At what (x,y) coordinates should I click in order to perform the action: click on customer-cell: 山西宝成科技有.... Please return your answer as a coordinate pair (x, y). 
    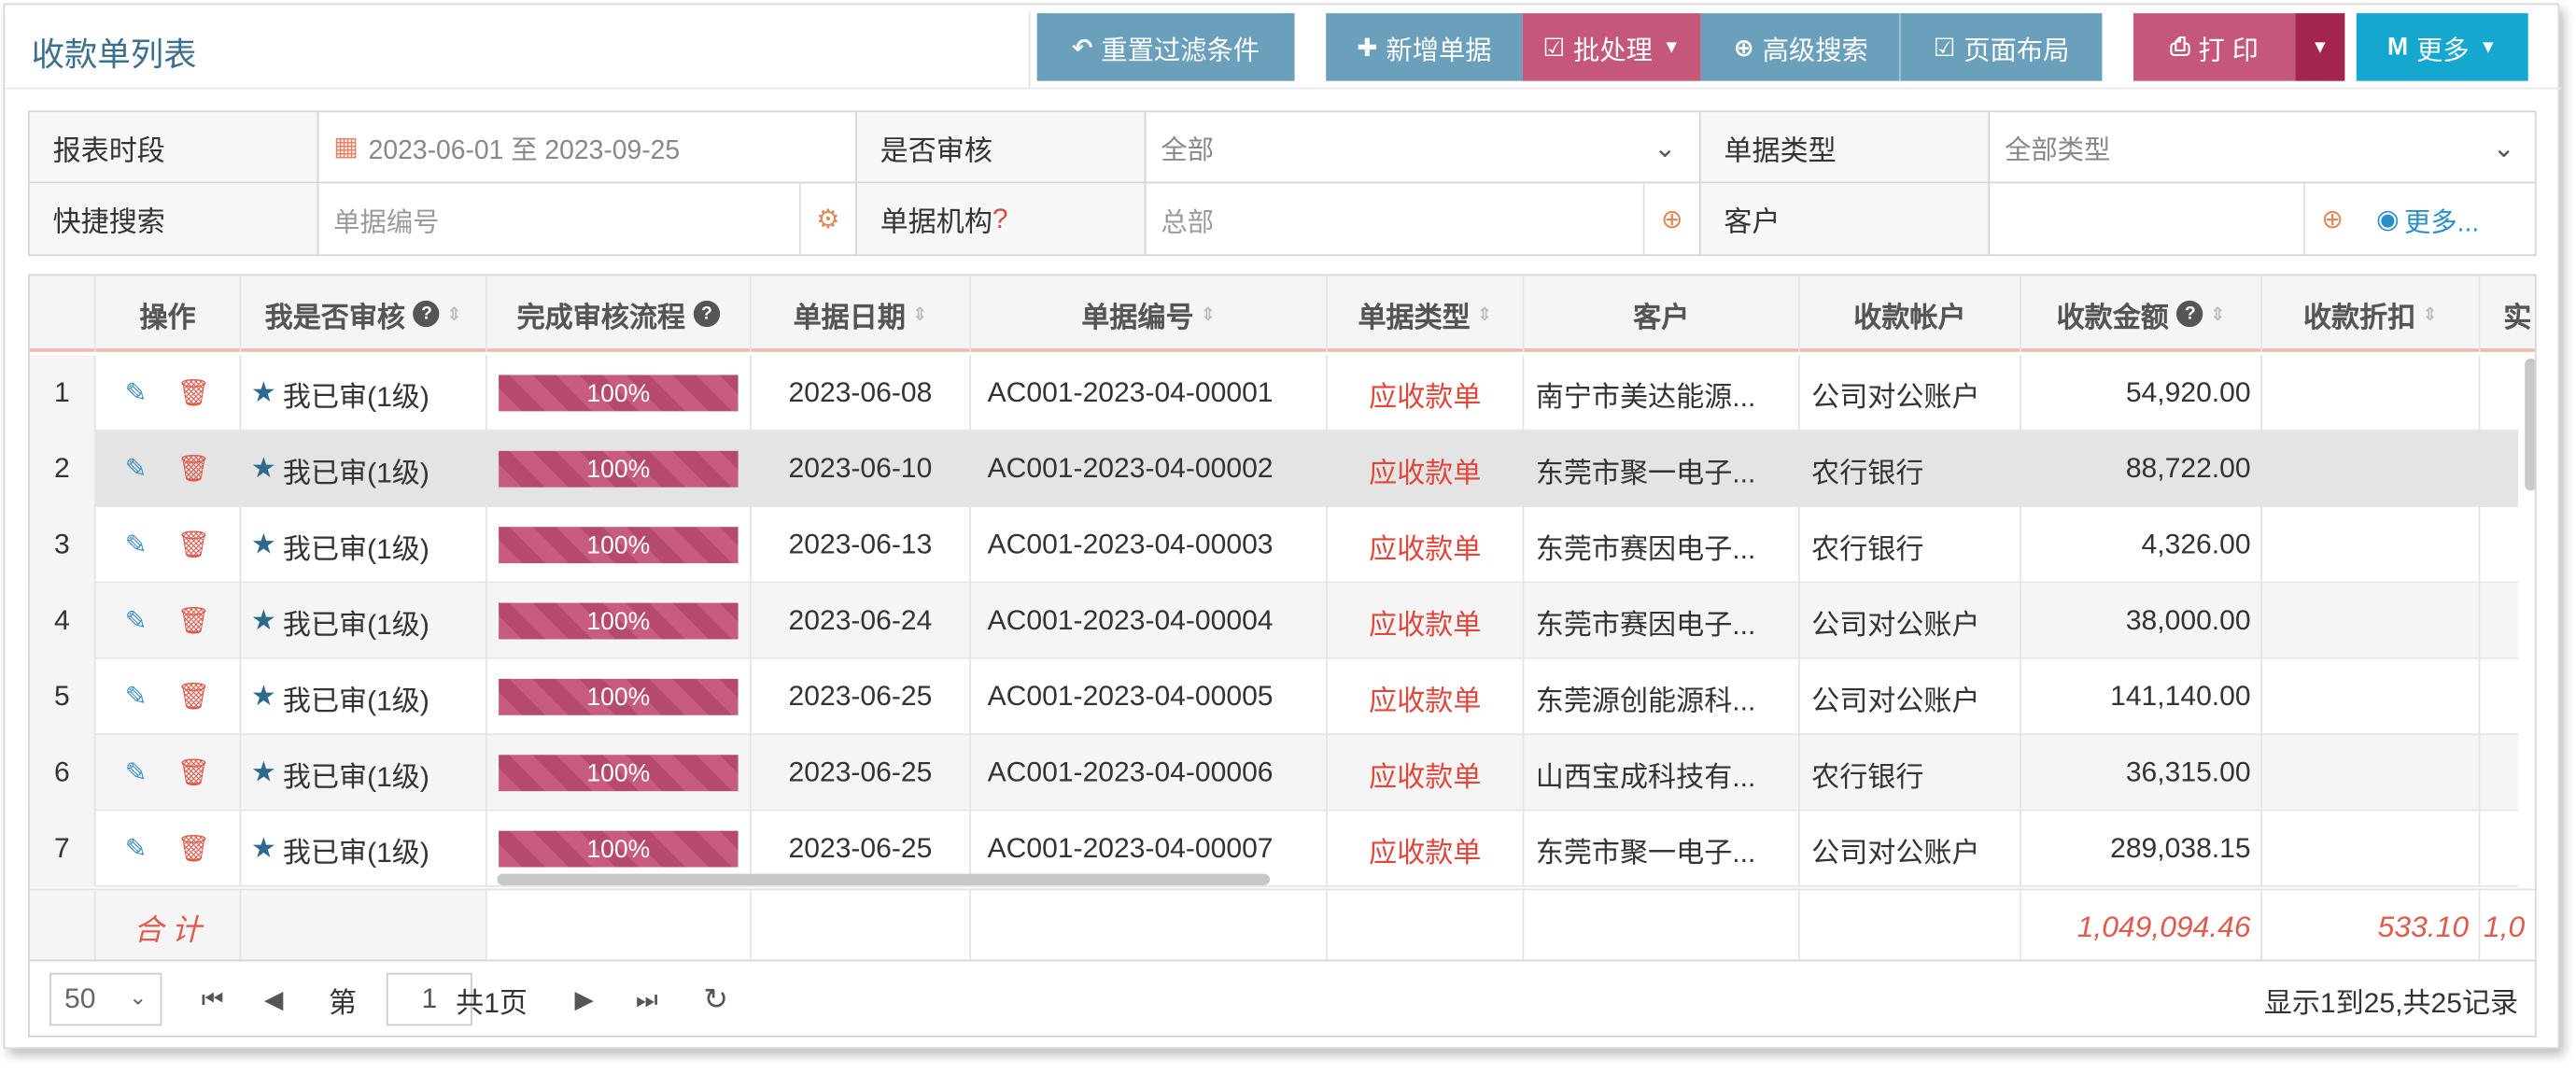
    Looking at the image, I should click on (1662, 773).